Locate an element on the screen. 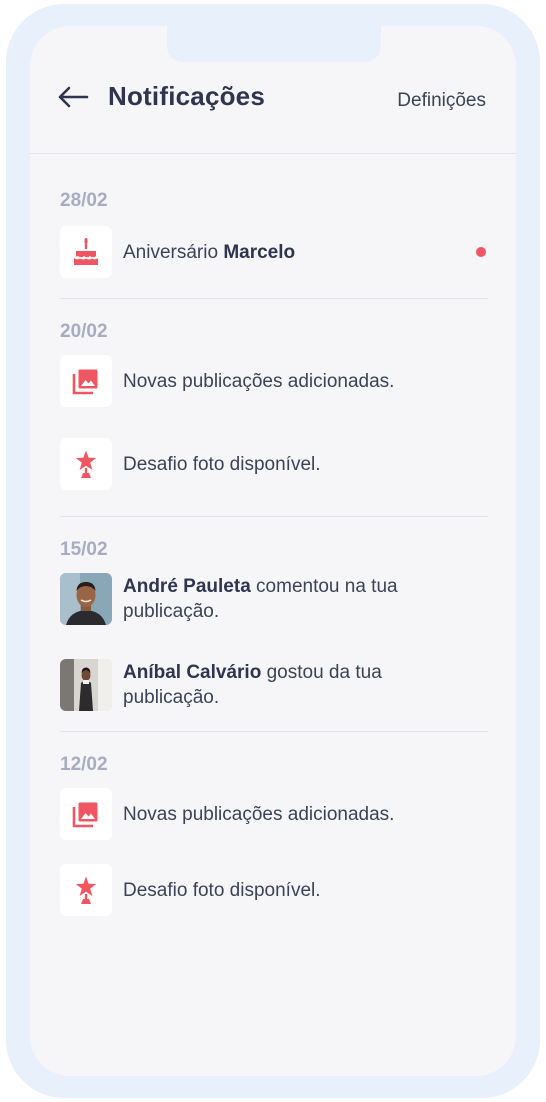  notification-text: Aniversário Marcelo is located at coordinates (293, 252).